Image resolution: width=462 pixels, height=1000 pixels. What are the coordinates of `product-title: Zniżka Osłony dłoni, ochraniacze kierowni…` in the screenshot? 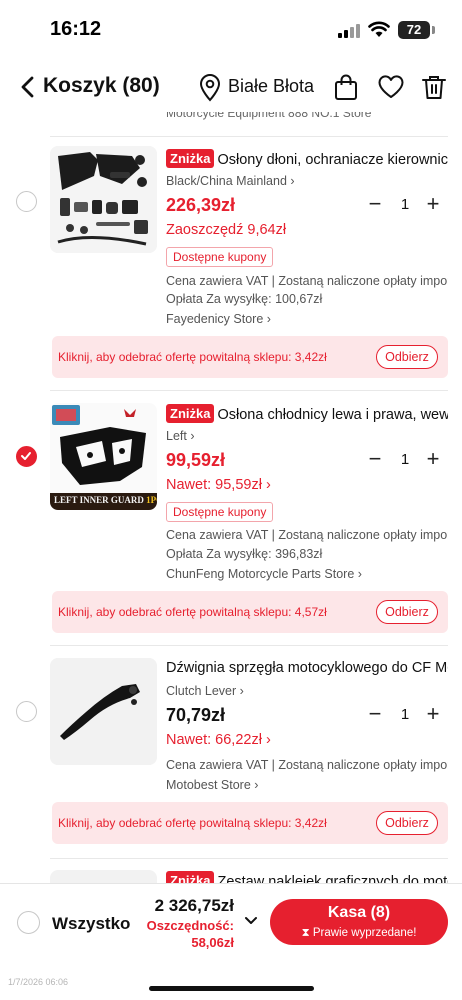 It's located at (307, 160).